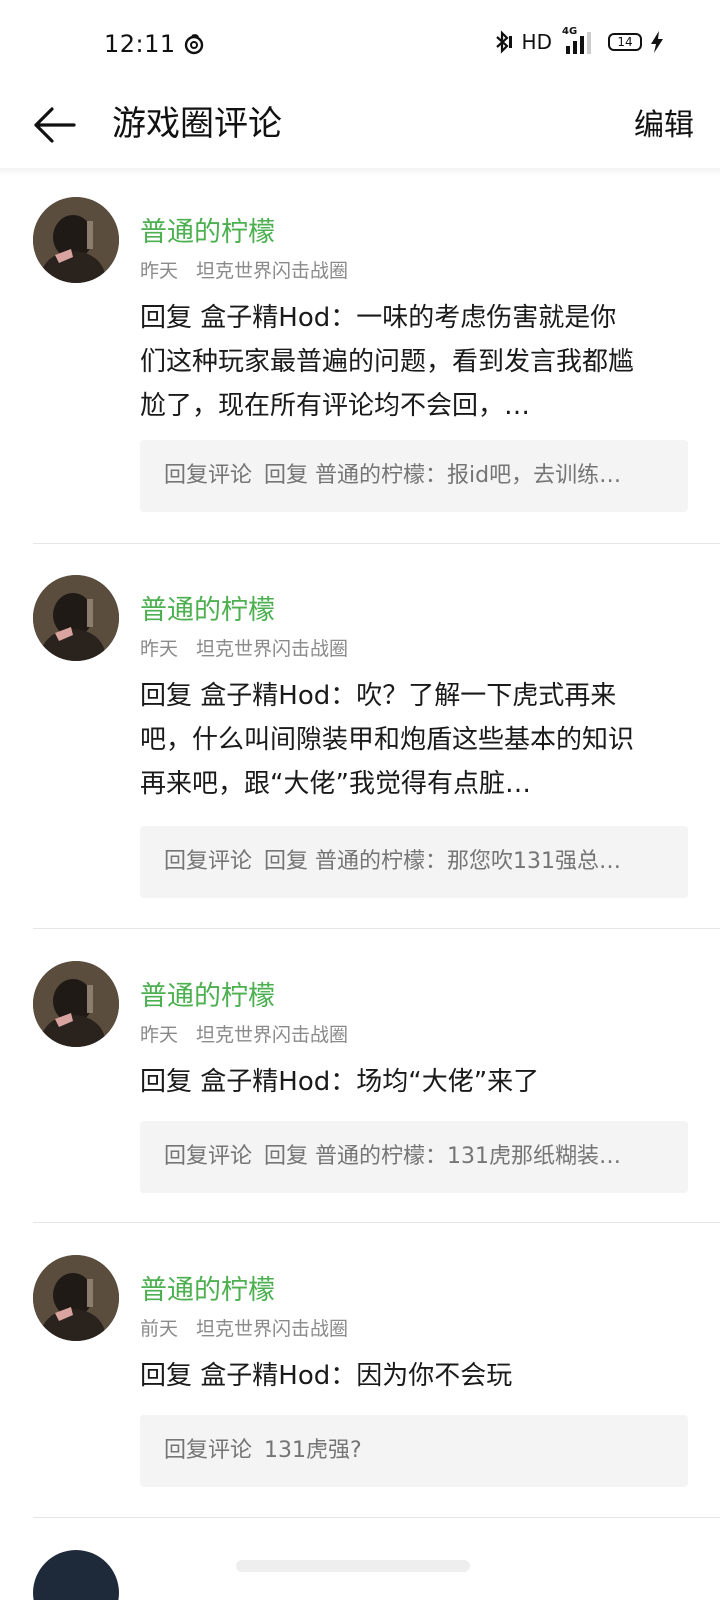 The image size is (720, 1600). I want to click on music-app-icon, so click(194, 44).